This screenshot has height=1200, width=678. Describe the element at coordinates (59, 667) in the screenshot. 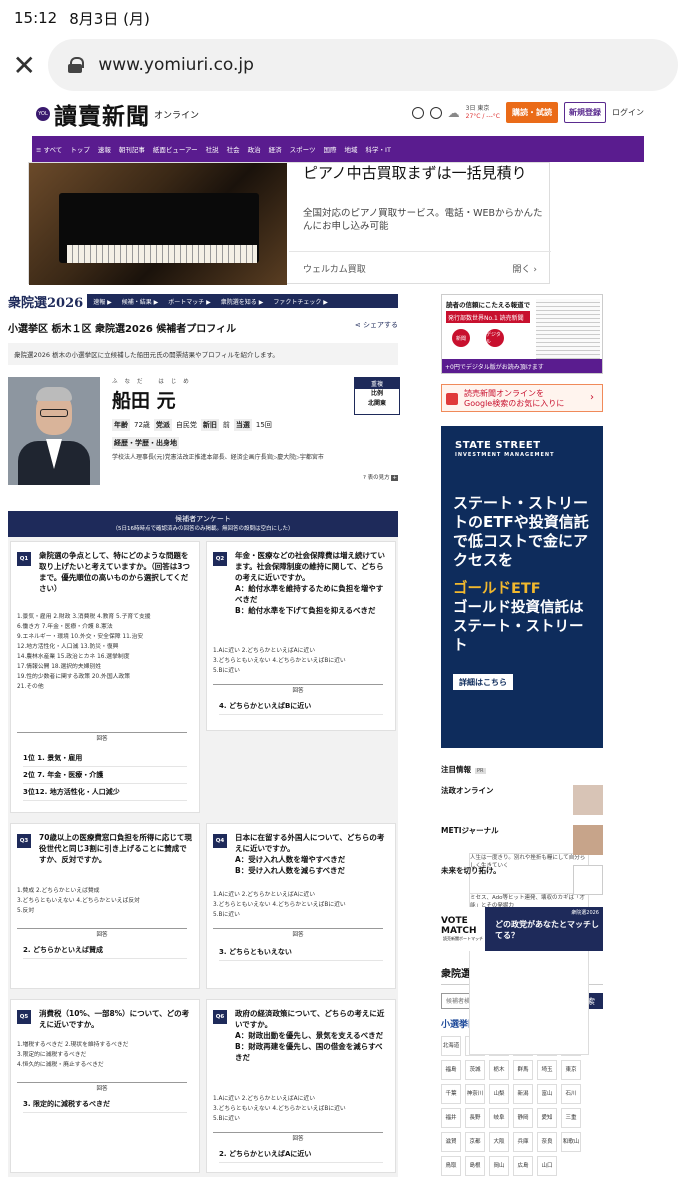

I see `option-line: 17.情報公開 18.選択的夫婦別姓` at that location.